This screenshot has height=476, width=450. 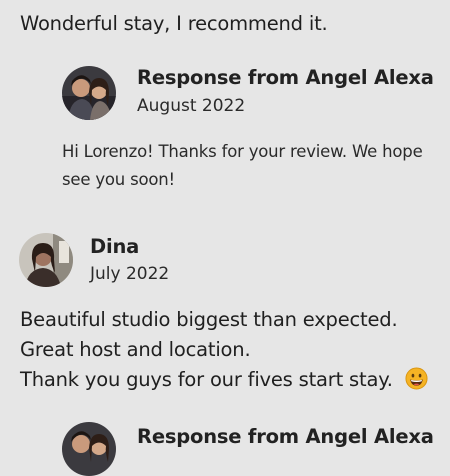 What do you see at coordinates (174, 23) in the screenshot?
I see `review-text-line: Wonderful stay, I recommend it.` at bounding box center [174, 23].